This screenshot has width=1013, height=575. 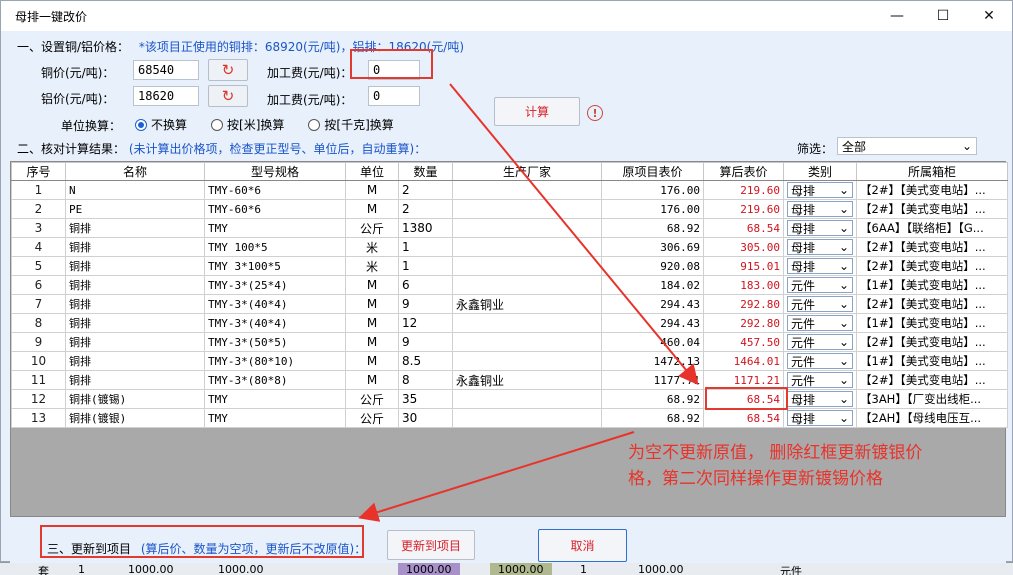 I want to click on col-header-seq: 序号, so click(x=38, y=171).